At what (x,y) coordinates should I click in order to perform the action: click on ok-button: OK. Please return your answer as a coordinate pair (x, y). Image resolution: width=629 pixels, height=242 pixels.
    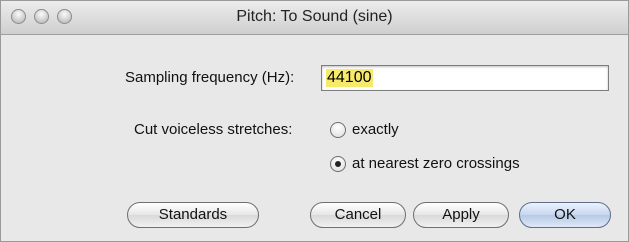
    Looking at the image, I should click on (565, 215).